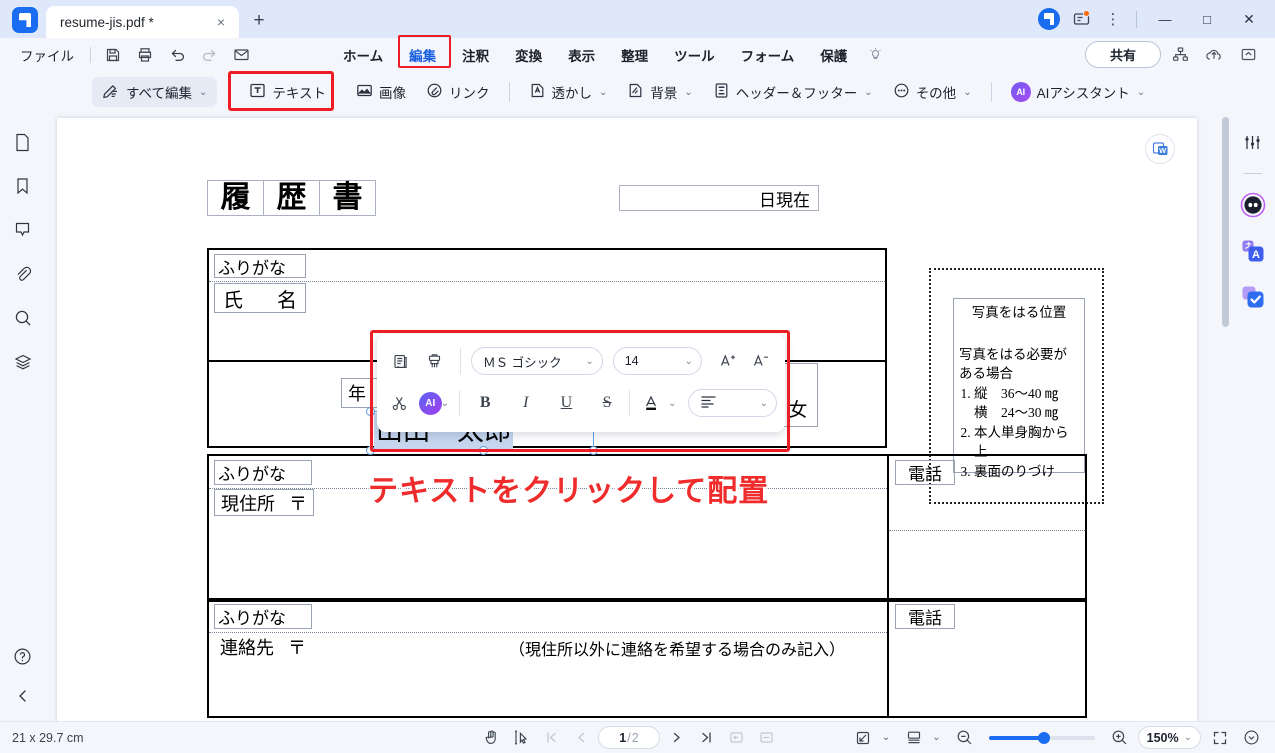 This screenshot has width=1275, height=753. Describe the element at coordinates (875, 55) in the screenshot. I see `tips-bulb-icon` at that location.